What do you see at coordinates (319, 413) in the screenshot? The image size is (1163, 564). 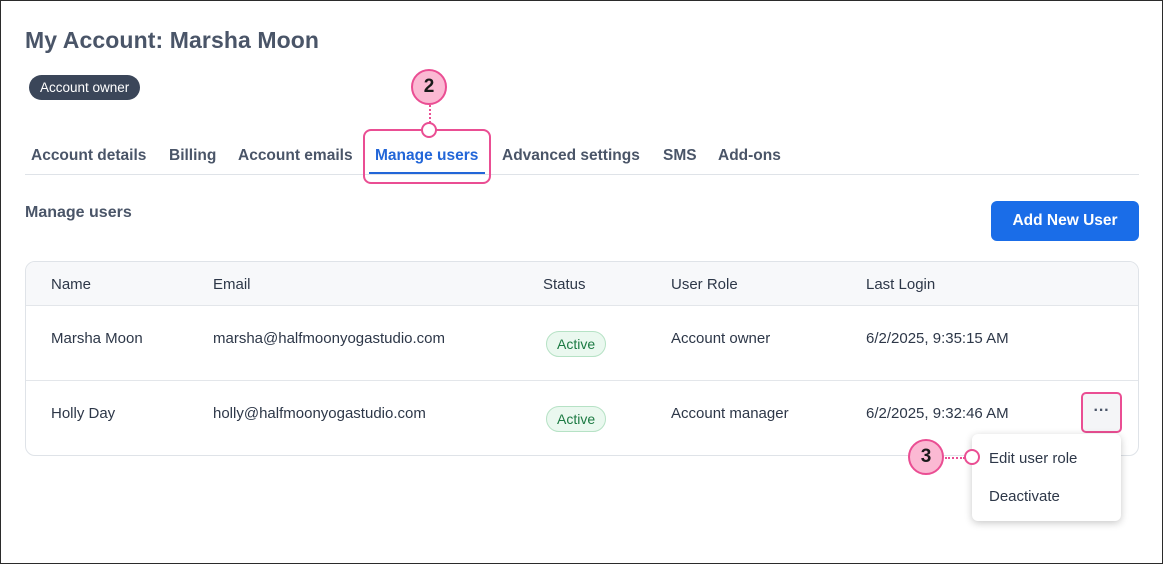 I see `user-email: holly@halfmoonyogastudio.com` at bounding box center [319, 413].